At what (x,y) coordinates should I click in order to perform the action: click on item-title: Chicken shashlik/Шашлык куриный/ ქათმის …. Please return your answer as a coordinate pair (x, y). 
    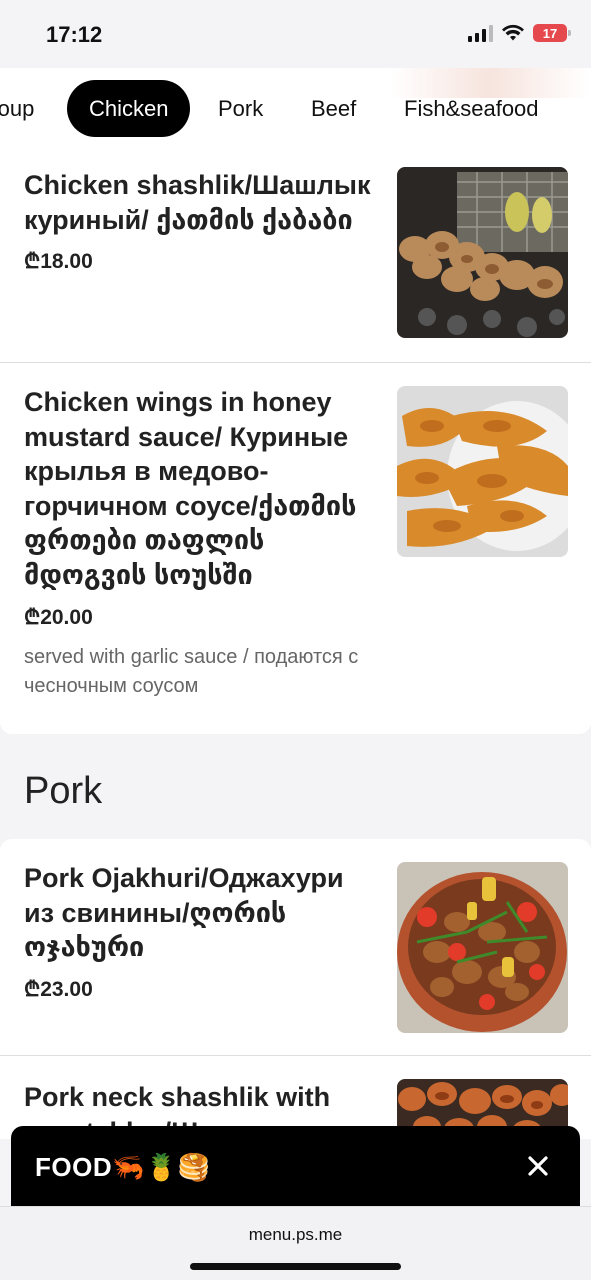
    Looking at the image, I should click on (197, 202).